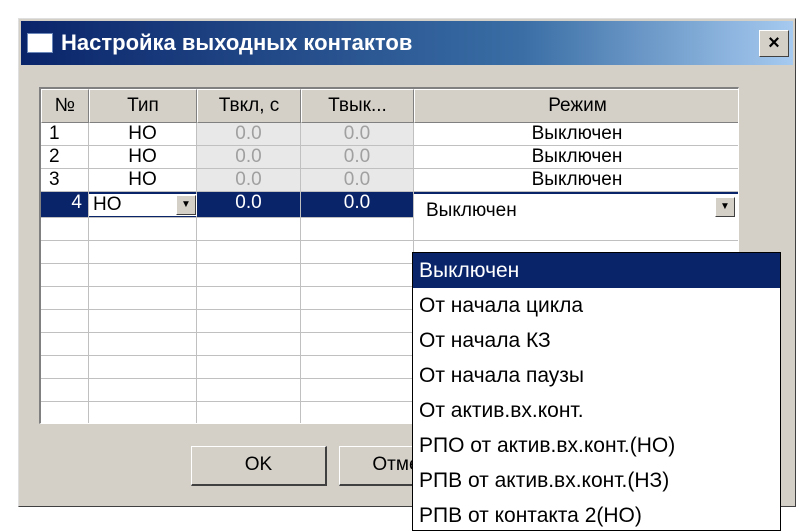  I want to click on header-type: Тип, so click(143, 106).